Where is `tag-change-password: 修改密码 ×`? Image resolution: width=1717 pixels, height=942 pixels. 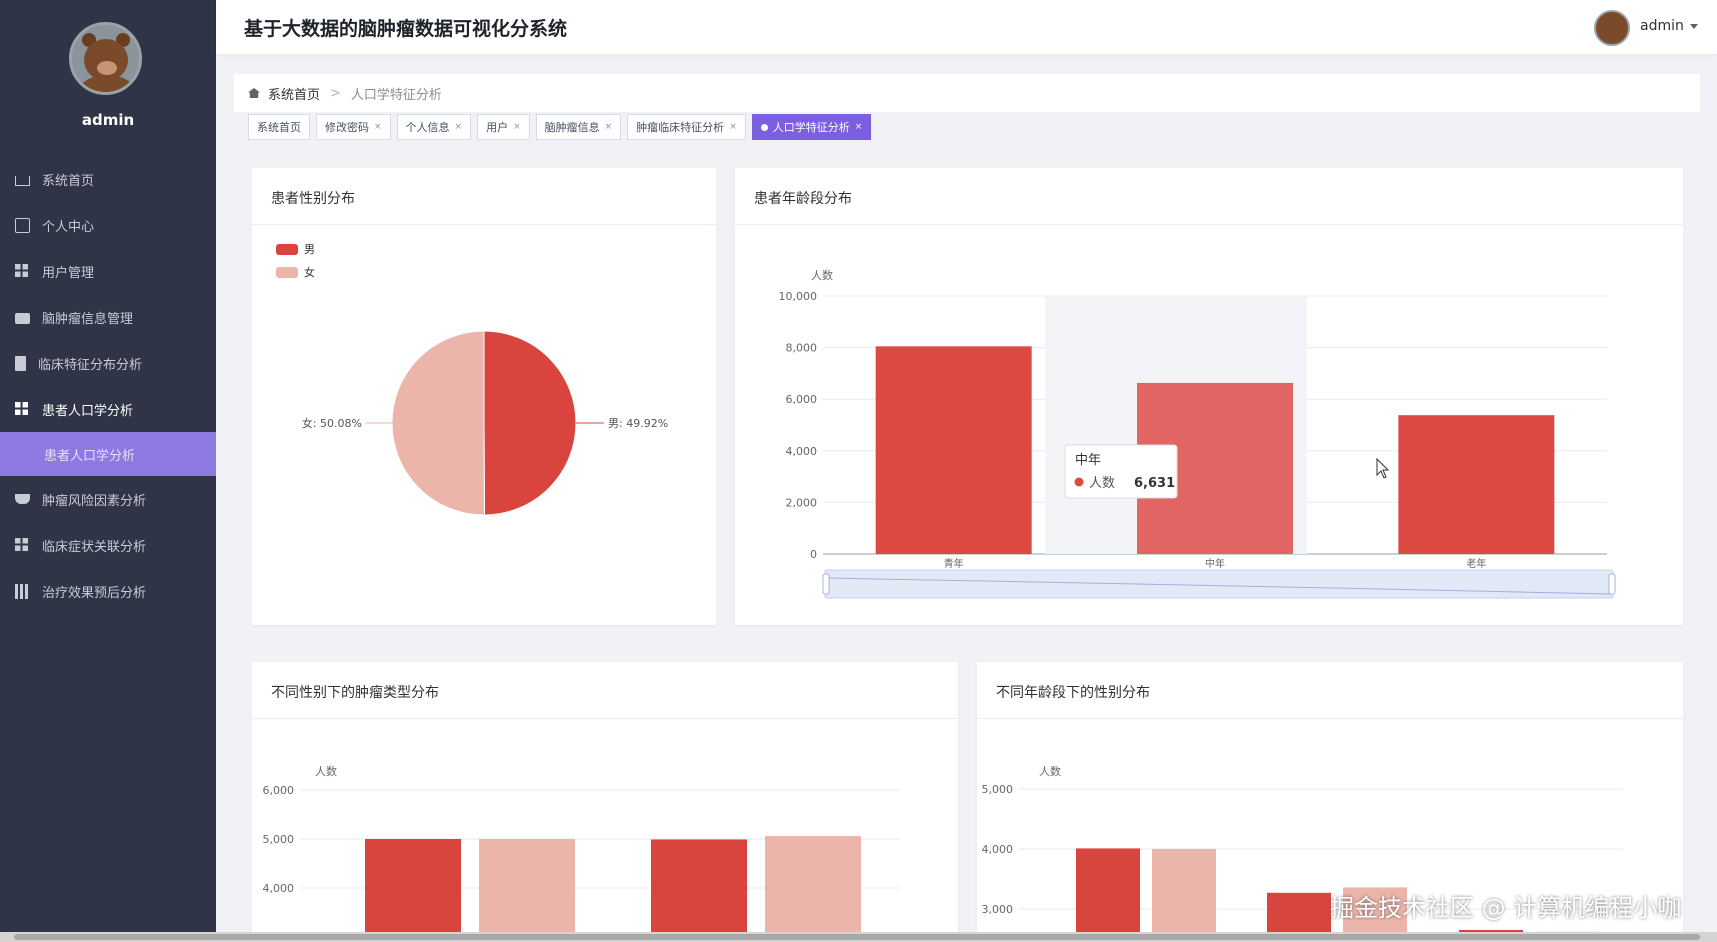
tag-change-password: 修改密码 × is located at coordinates (353, 127).